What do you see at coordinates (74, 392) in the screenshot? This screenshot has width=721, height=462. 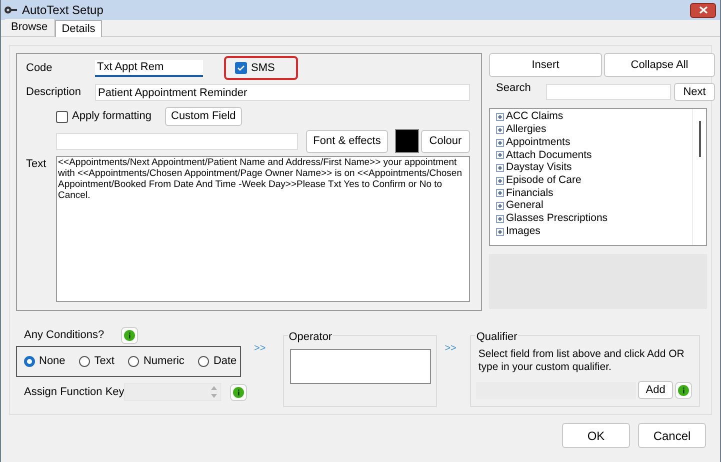 I see `function-key-label: Assign Function Key` at bounding box center [74, 392].